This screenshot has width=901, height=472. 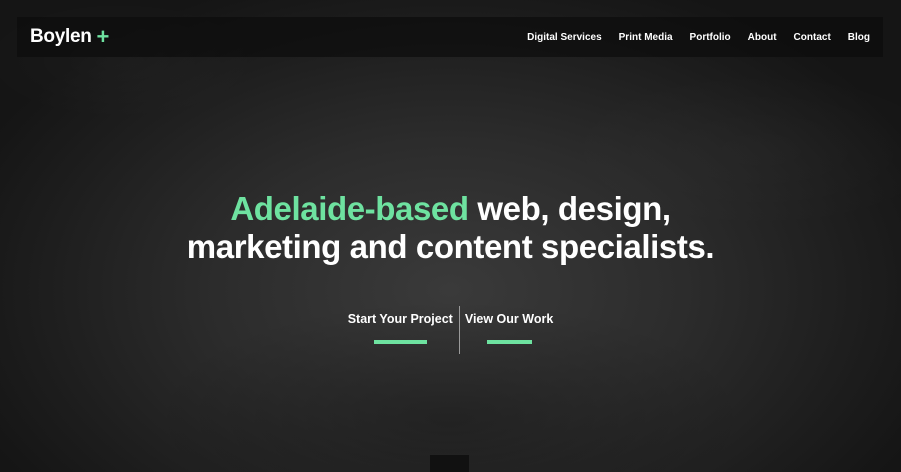 What do you see at coordinates (509, 319) in the screenshot?
I see `view-work-label: View Our Work` at bounding box center [509, 319].